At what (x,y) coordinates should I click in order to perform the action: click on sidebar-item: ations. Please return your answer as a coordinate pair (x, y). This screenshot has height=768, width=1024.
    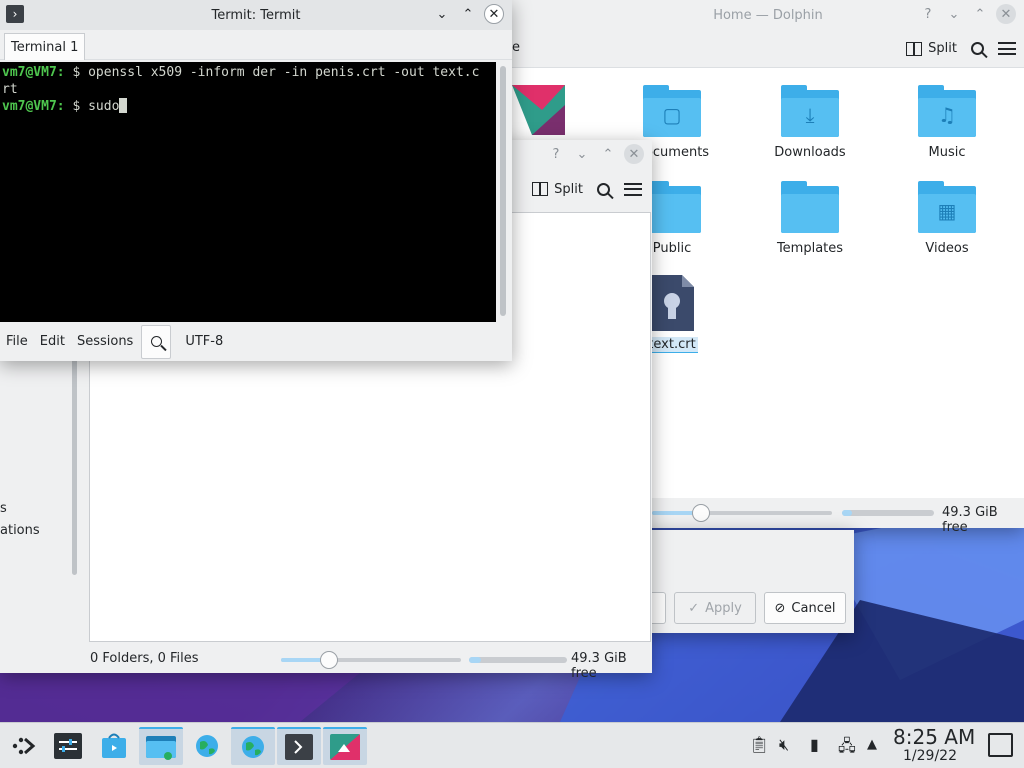
    Looking at the image, I should click on (20, 530).